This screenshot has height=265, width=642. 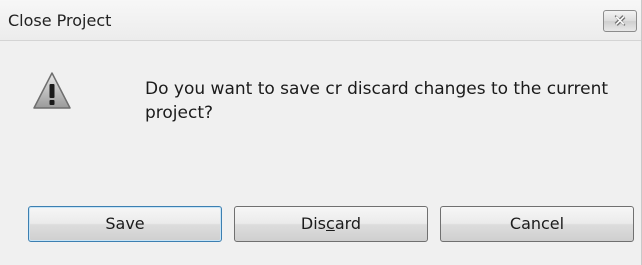 I want to click on discard-button-label: Discard, so click(x=331, y=223).